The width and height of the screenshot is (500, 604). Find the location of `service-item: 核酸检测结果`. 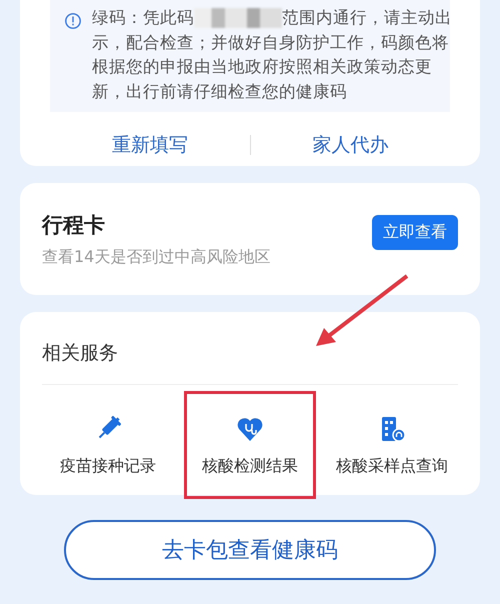

service-item: 核酸检测结果 is located at coordinates (250, 445).